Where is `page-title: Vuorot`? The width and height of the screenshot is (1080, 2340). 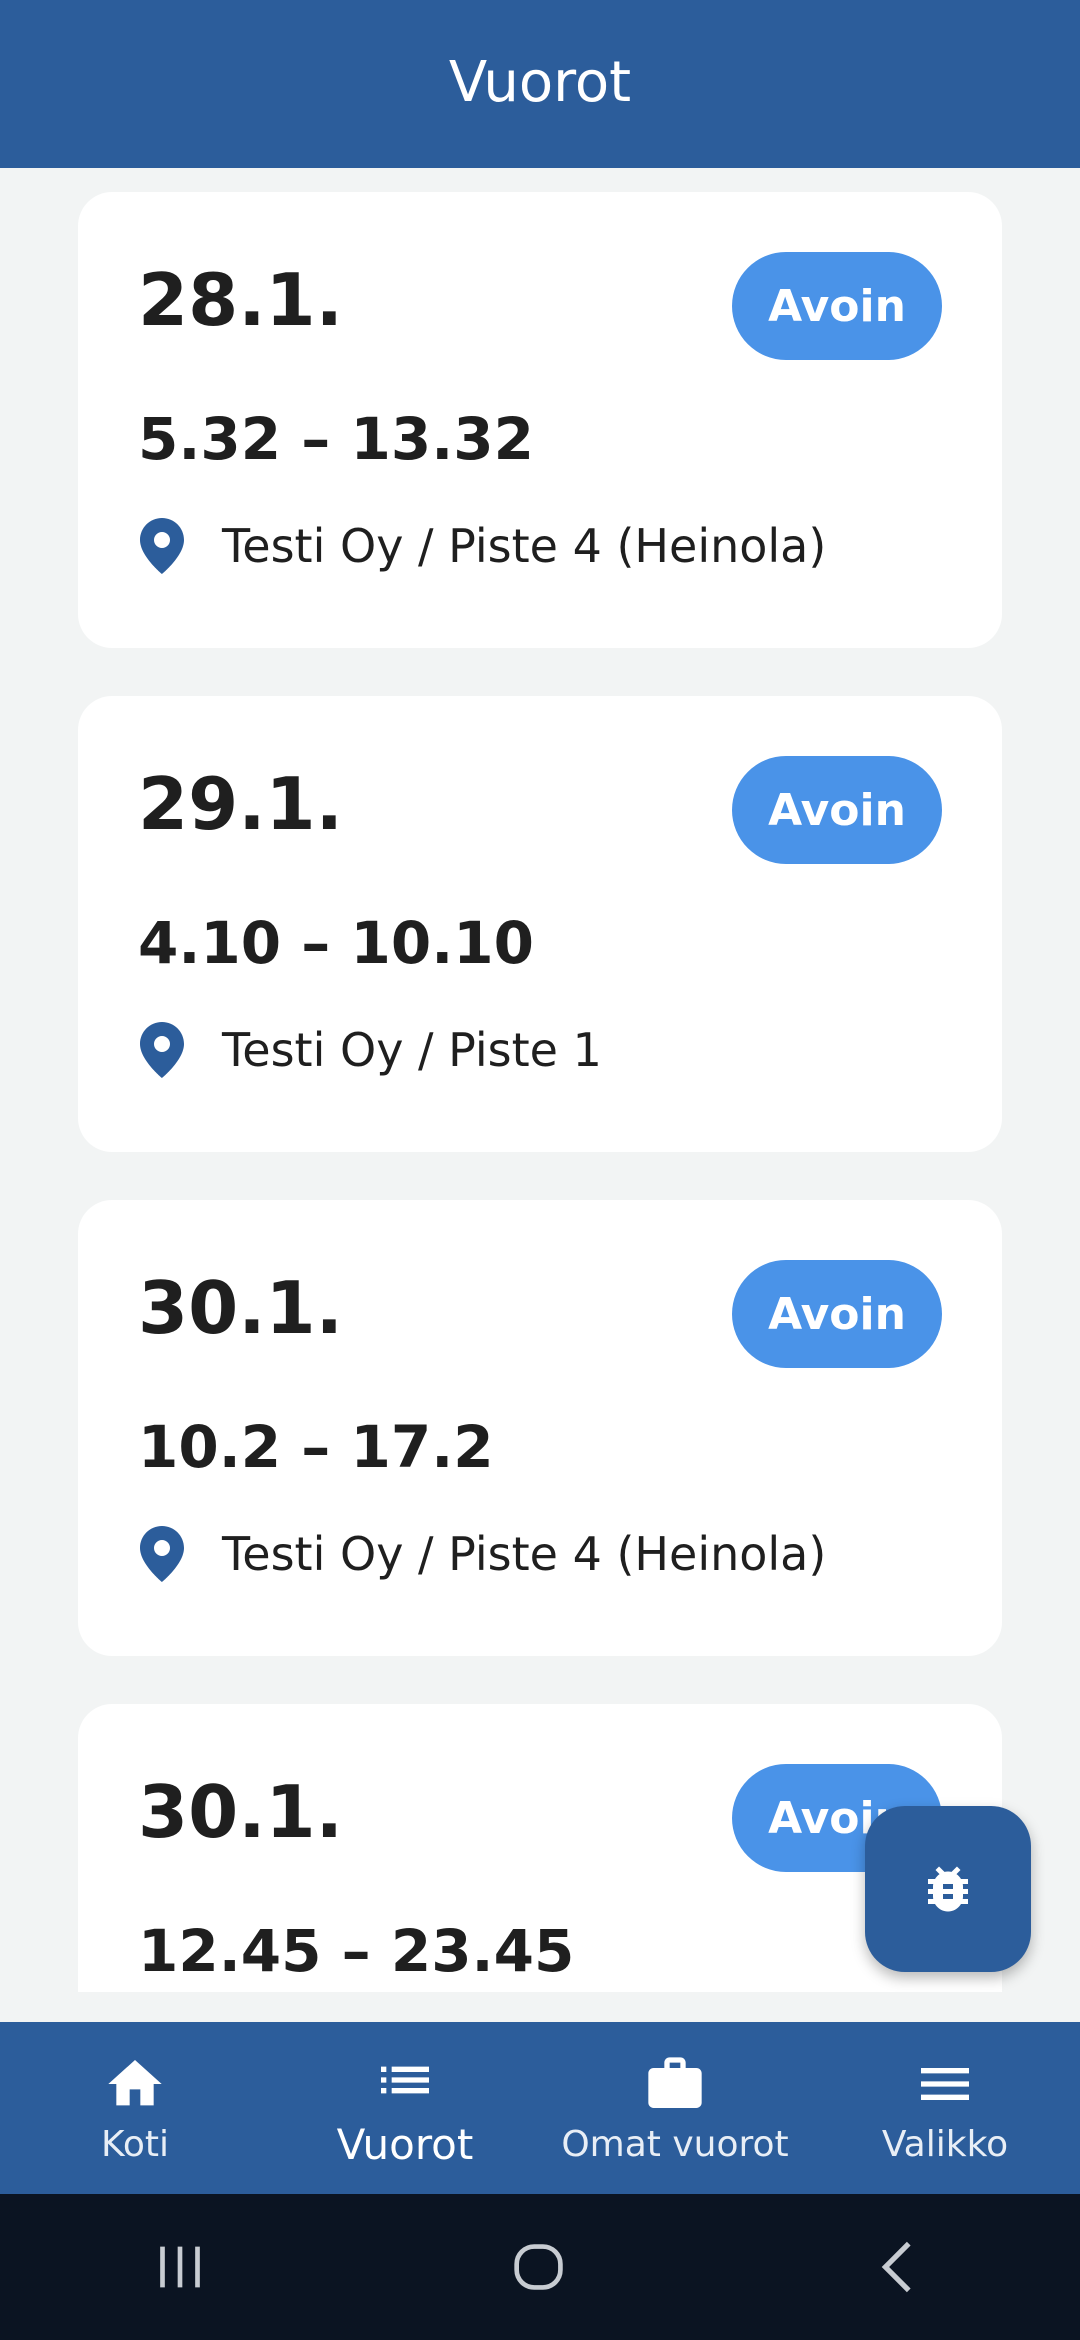
page-title: Vuorot is located at coordinates (540, 82).